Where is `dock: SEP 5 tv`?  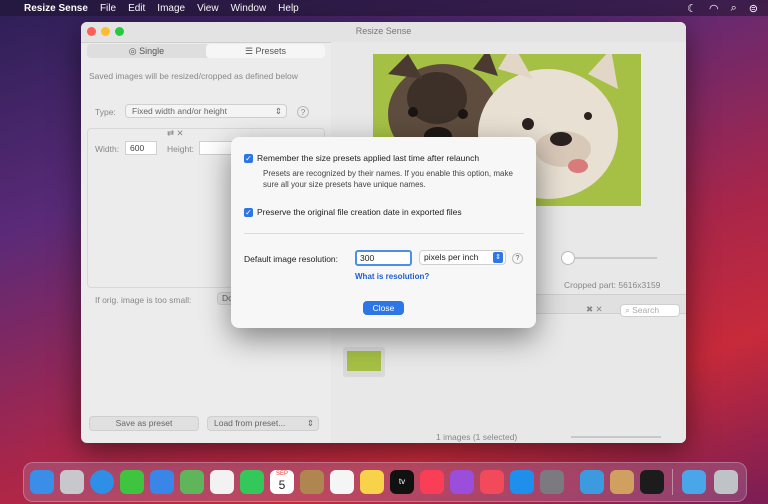 dock: SEP 5 tv is located at coordinates (385, 482).